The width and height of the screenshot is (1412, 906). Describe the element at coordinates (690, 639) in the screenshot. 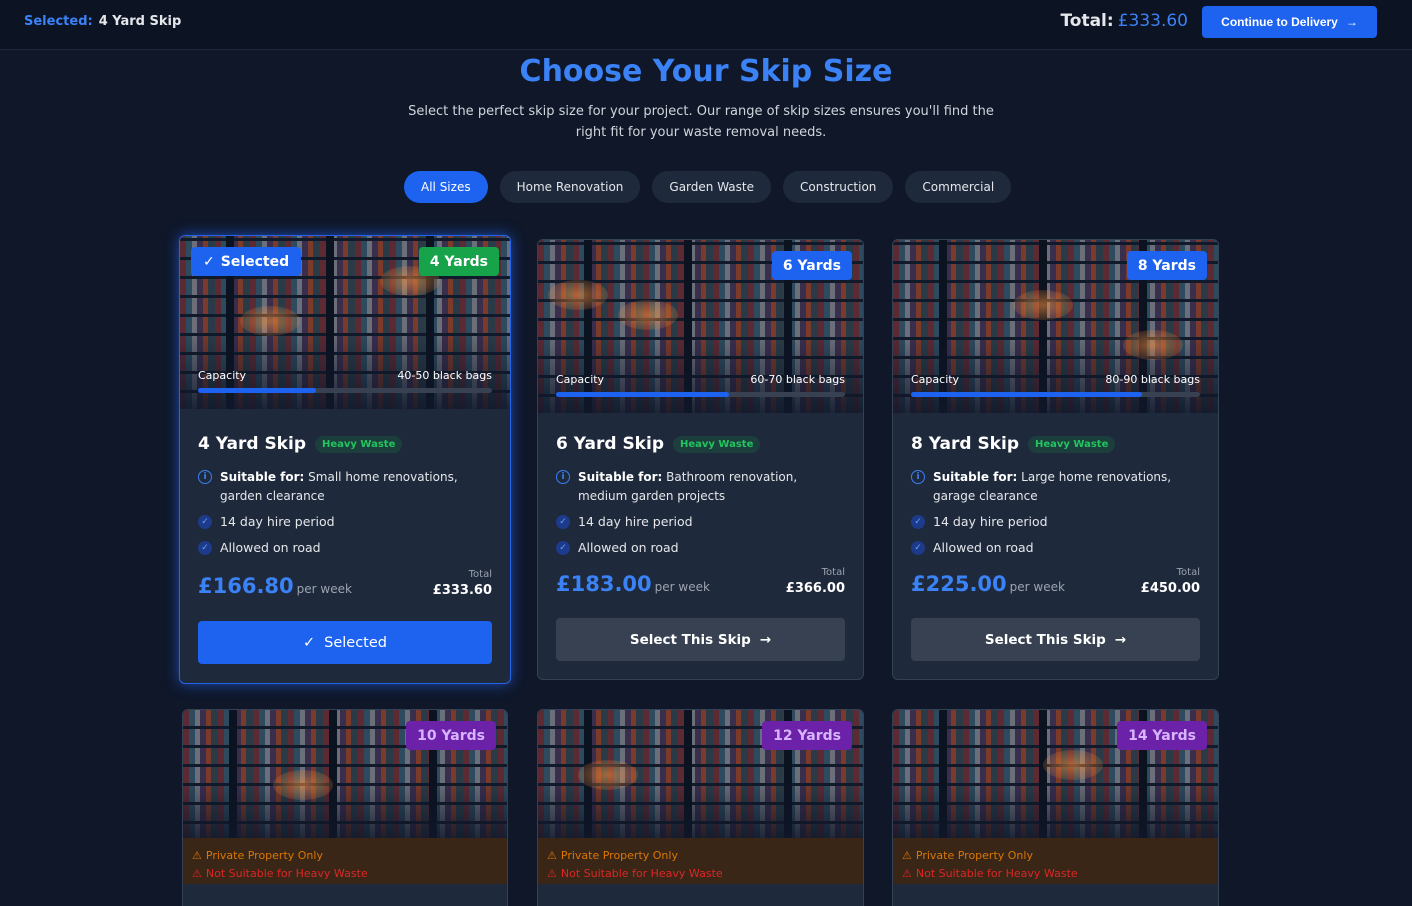

I see `cta-label: Select This Skip` at that location.